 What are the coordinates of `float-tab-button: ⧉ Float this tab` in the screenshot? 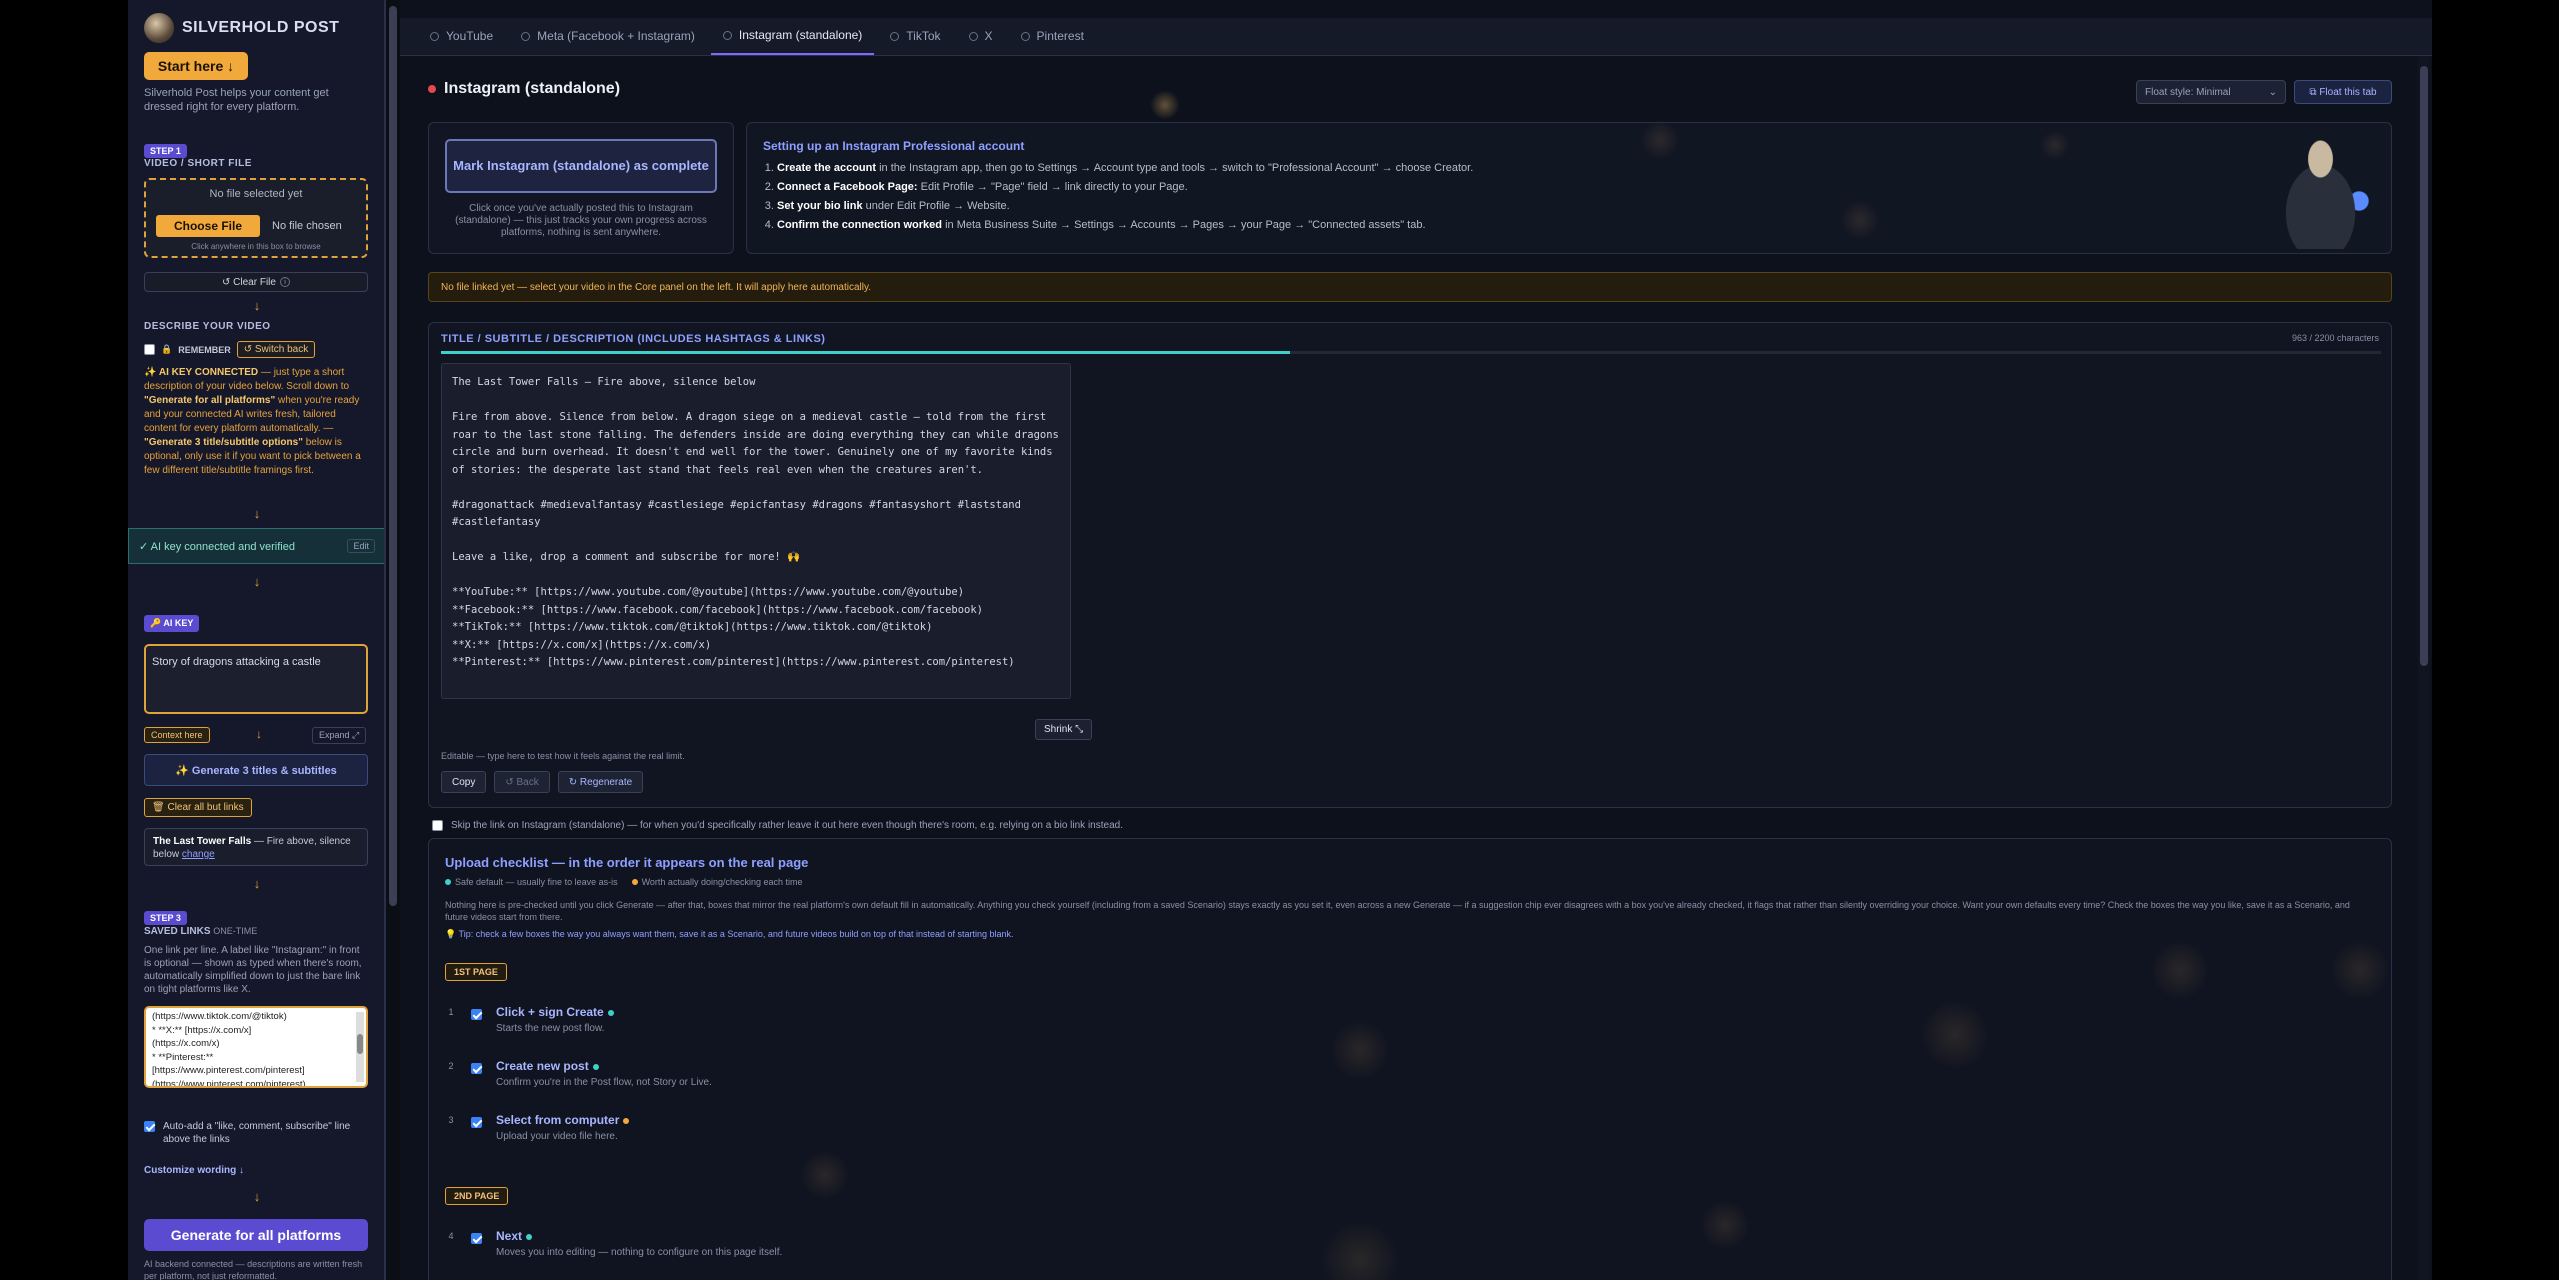 It's located at (2343, 92).